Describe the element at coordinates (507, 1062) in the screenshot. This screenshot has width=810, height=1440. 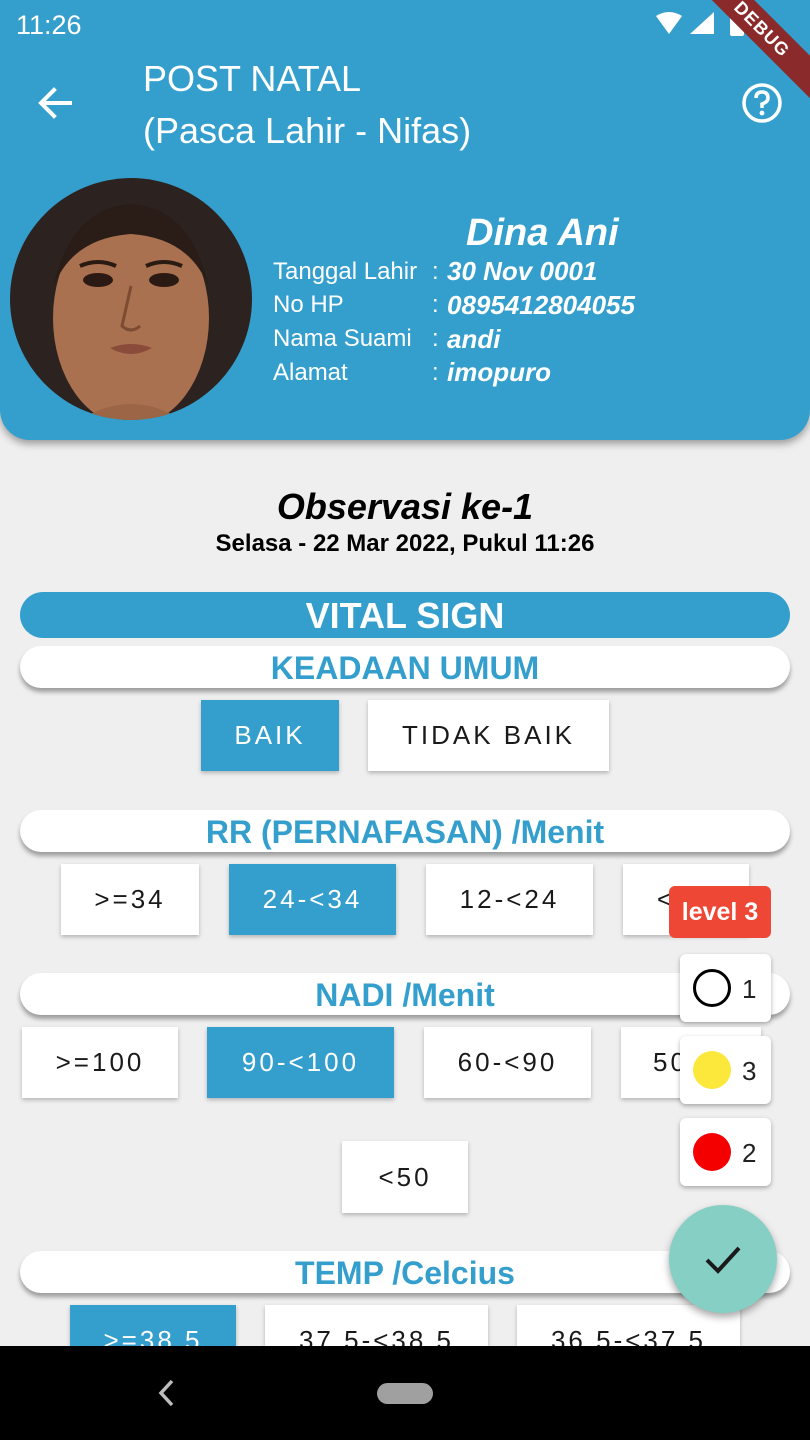
I see `option-nadi-60-90: 60-<90` at that location.